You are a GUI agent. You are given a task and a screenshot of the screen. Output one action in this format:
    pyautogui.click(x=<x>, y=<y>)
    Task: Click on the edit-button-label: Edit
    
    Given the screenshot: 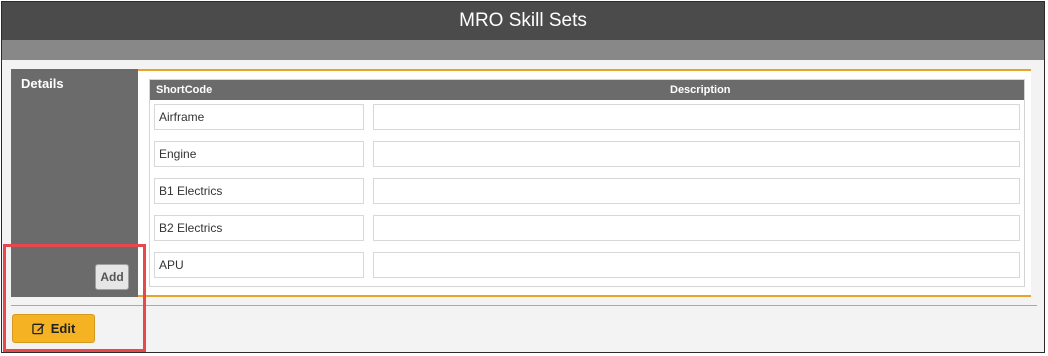 What is the action you would take?
    pyautogui.click(x=63, y=328)
    